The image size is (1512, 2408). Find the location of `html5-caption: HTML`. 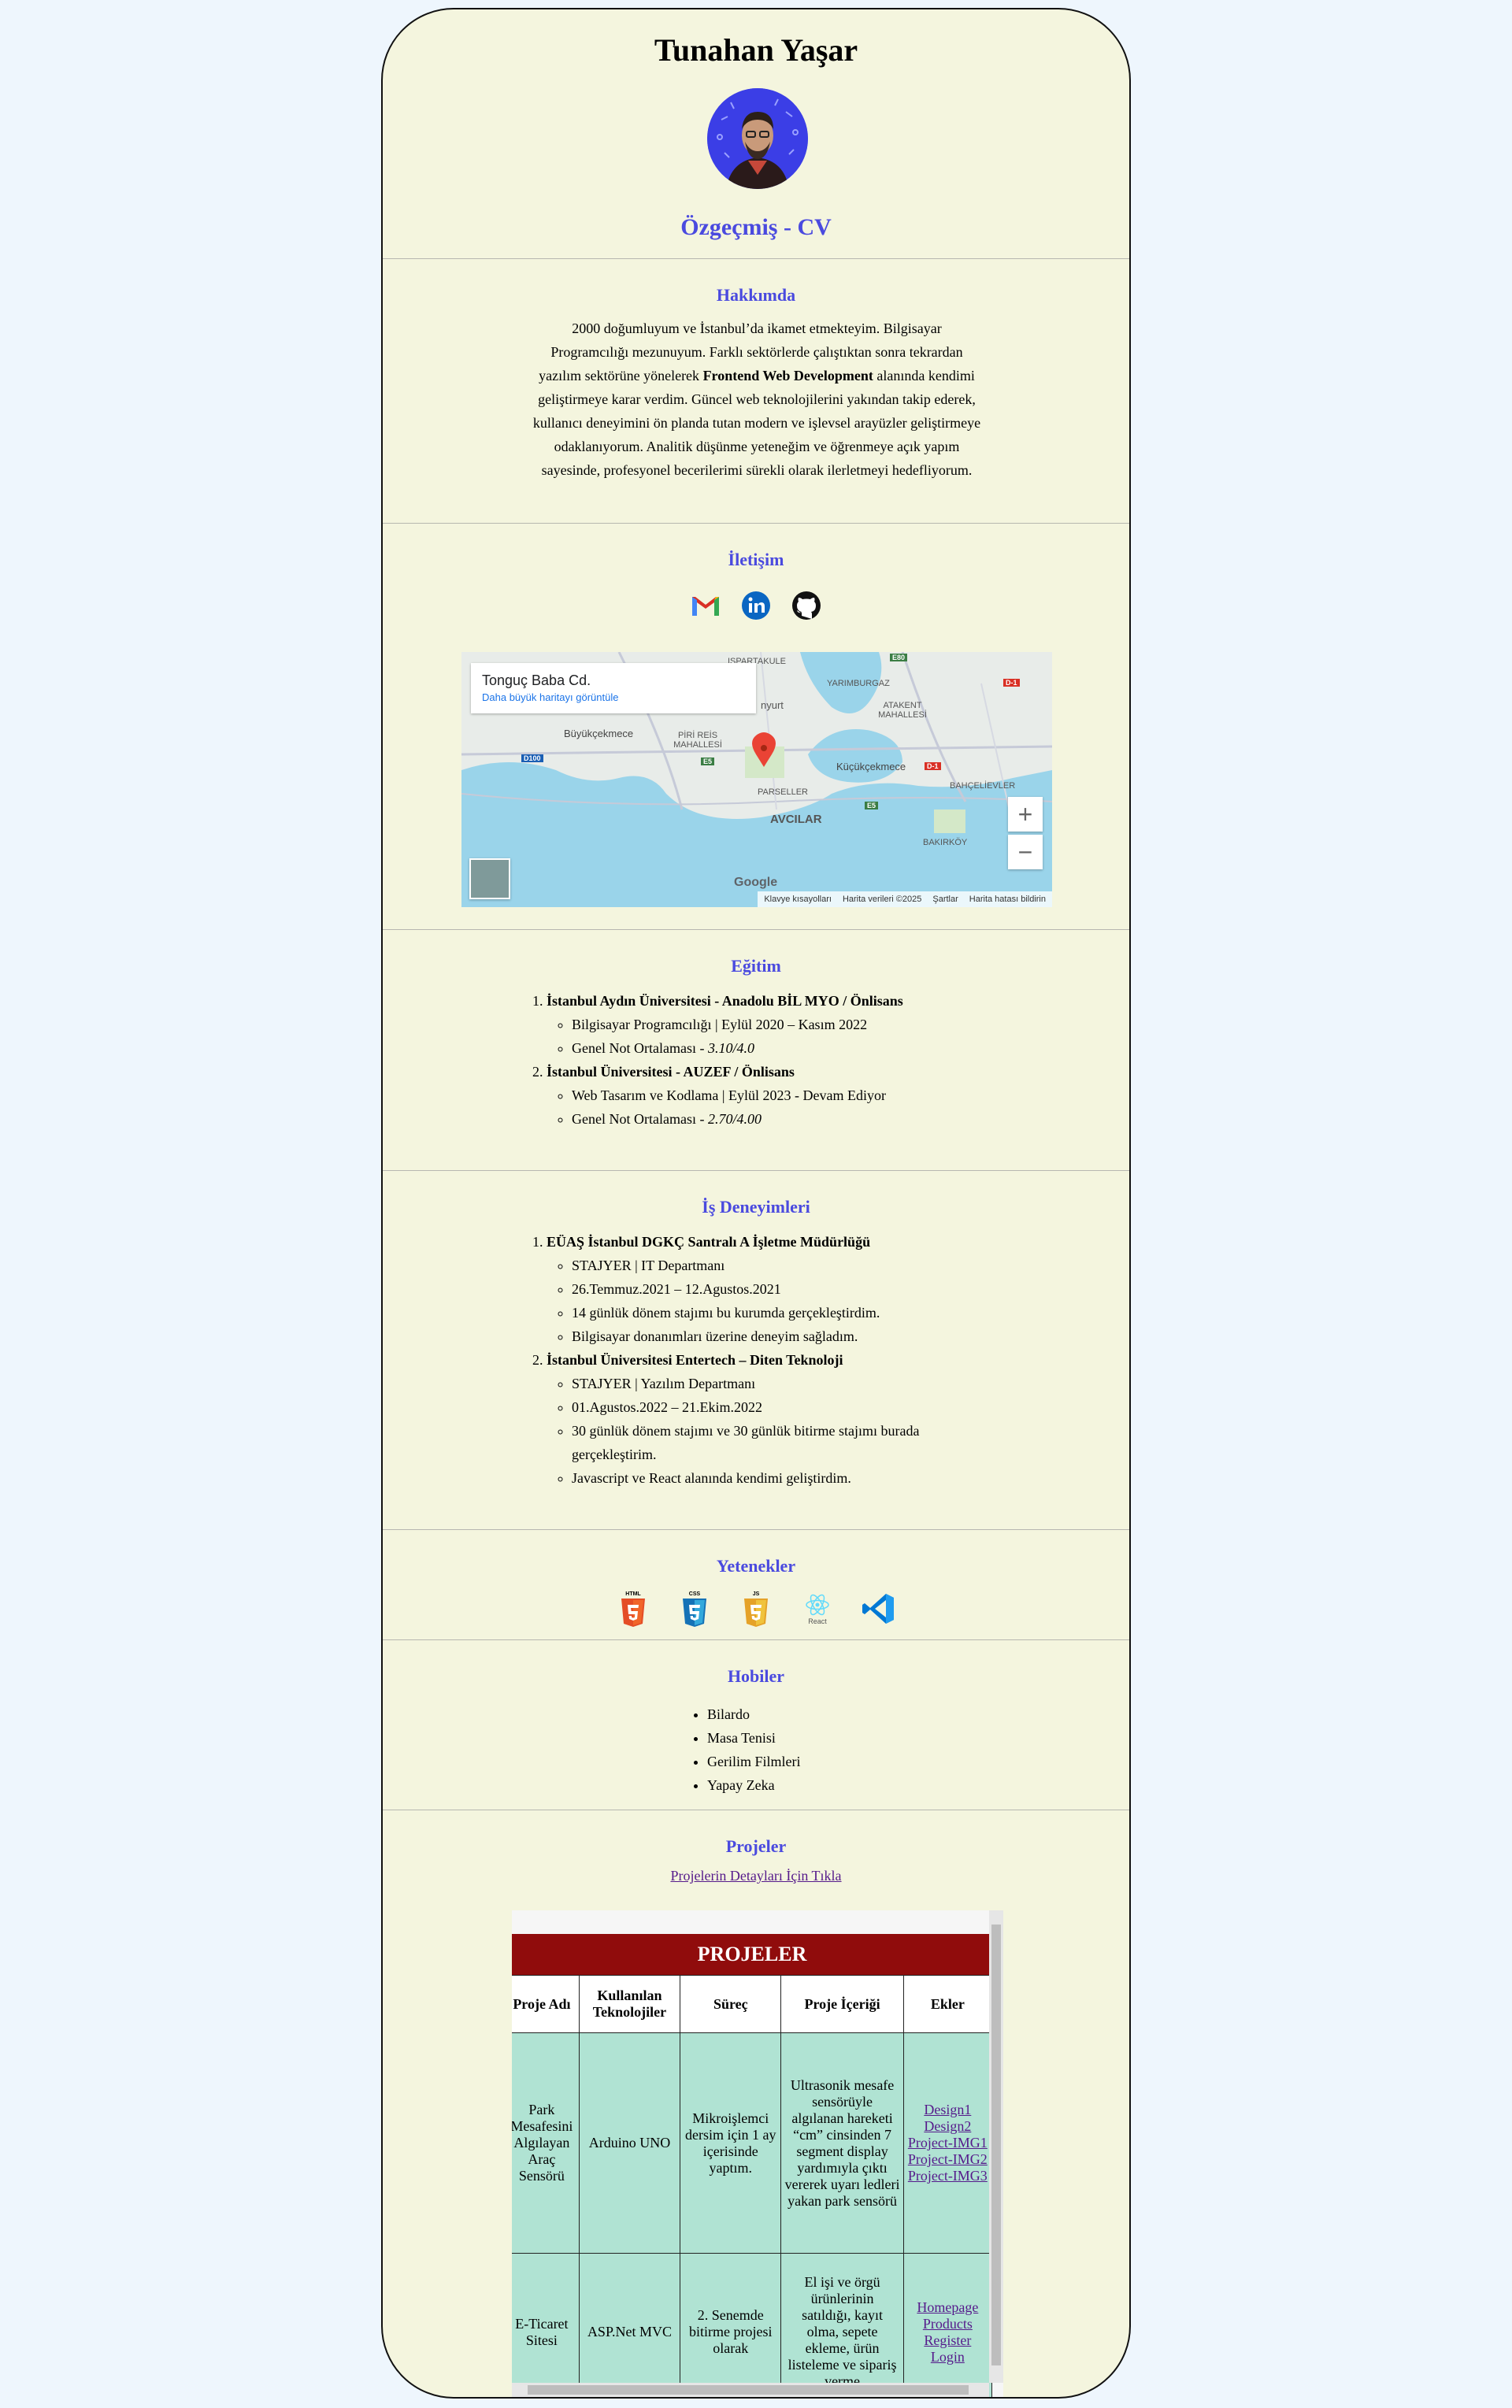

html5-caption: HTML is located at coordinates (633, 1594).